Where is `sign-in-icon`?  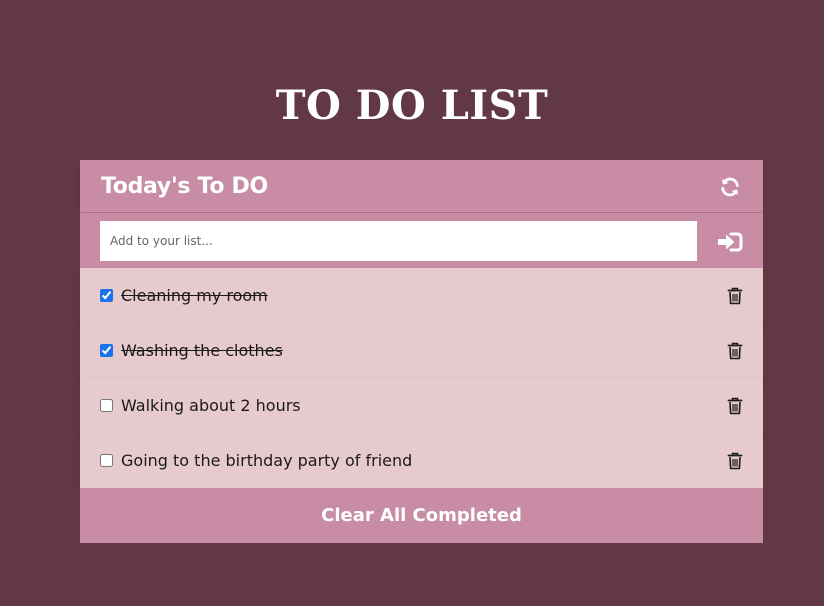 sign-in-icon is located at coordinates (730, 242).